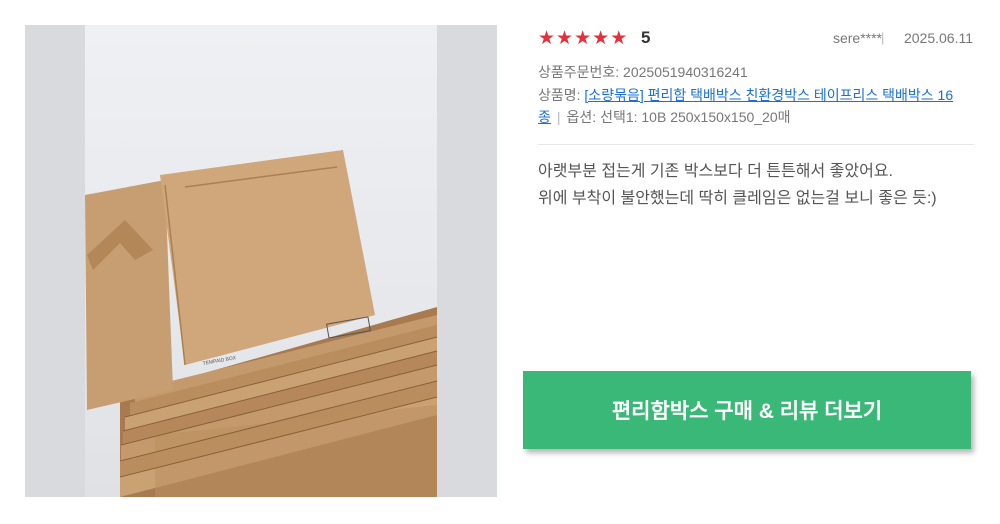  I want to click on review-body-line: 아랫부분 접는게 기존 박스보다 더 튼튼해서 좋았어요., so click(715, 171).